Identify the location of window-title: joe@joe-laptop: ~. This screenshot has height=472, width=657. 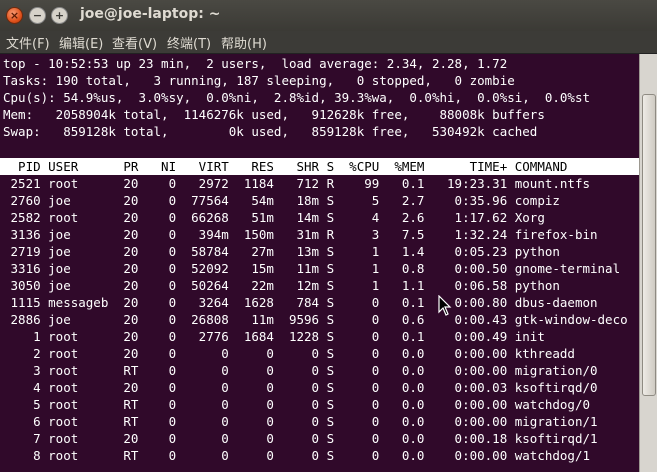
(150, 14).